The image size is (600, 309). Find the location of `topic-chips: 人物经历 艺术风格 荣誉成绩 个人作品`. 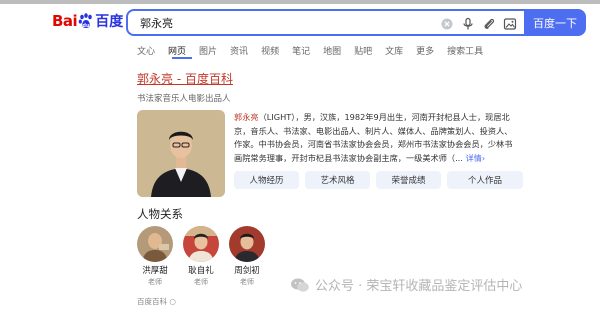

topic-chips: 人物经历 艺术风格 荣誉成绩 个人作品 is located at coordinates (378, 180).